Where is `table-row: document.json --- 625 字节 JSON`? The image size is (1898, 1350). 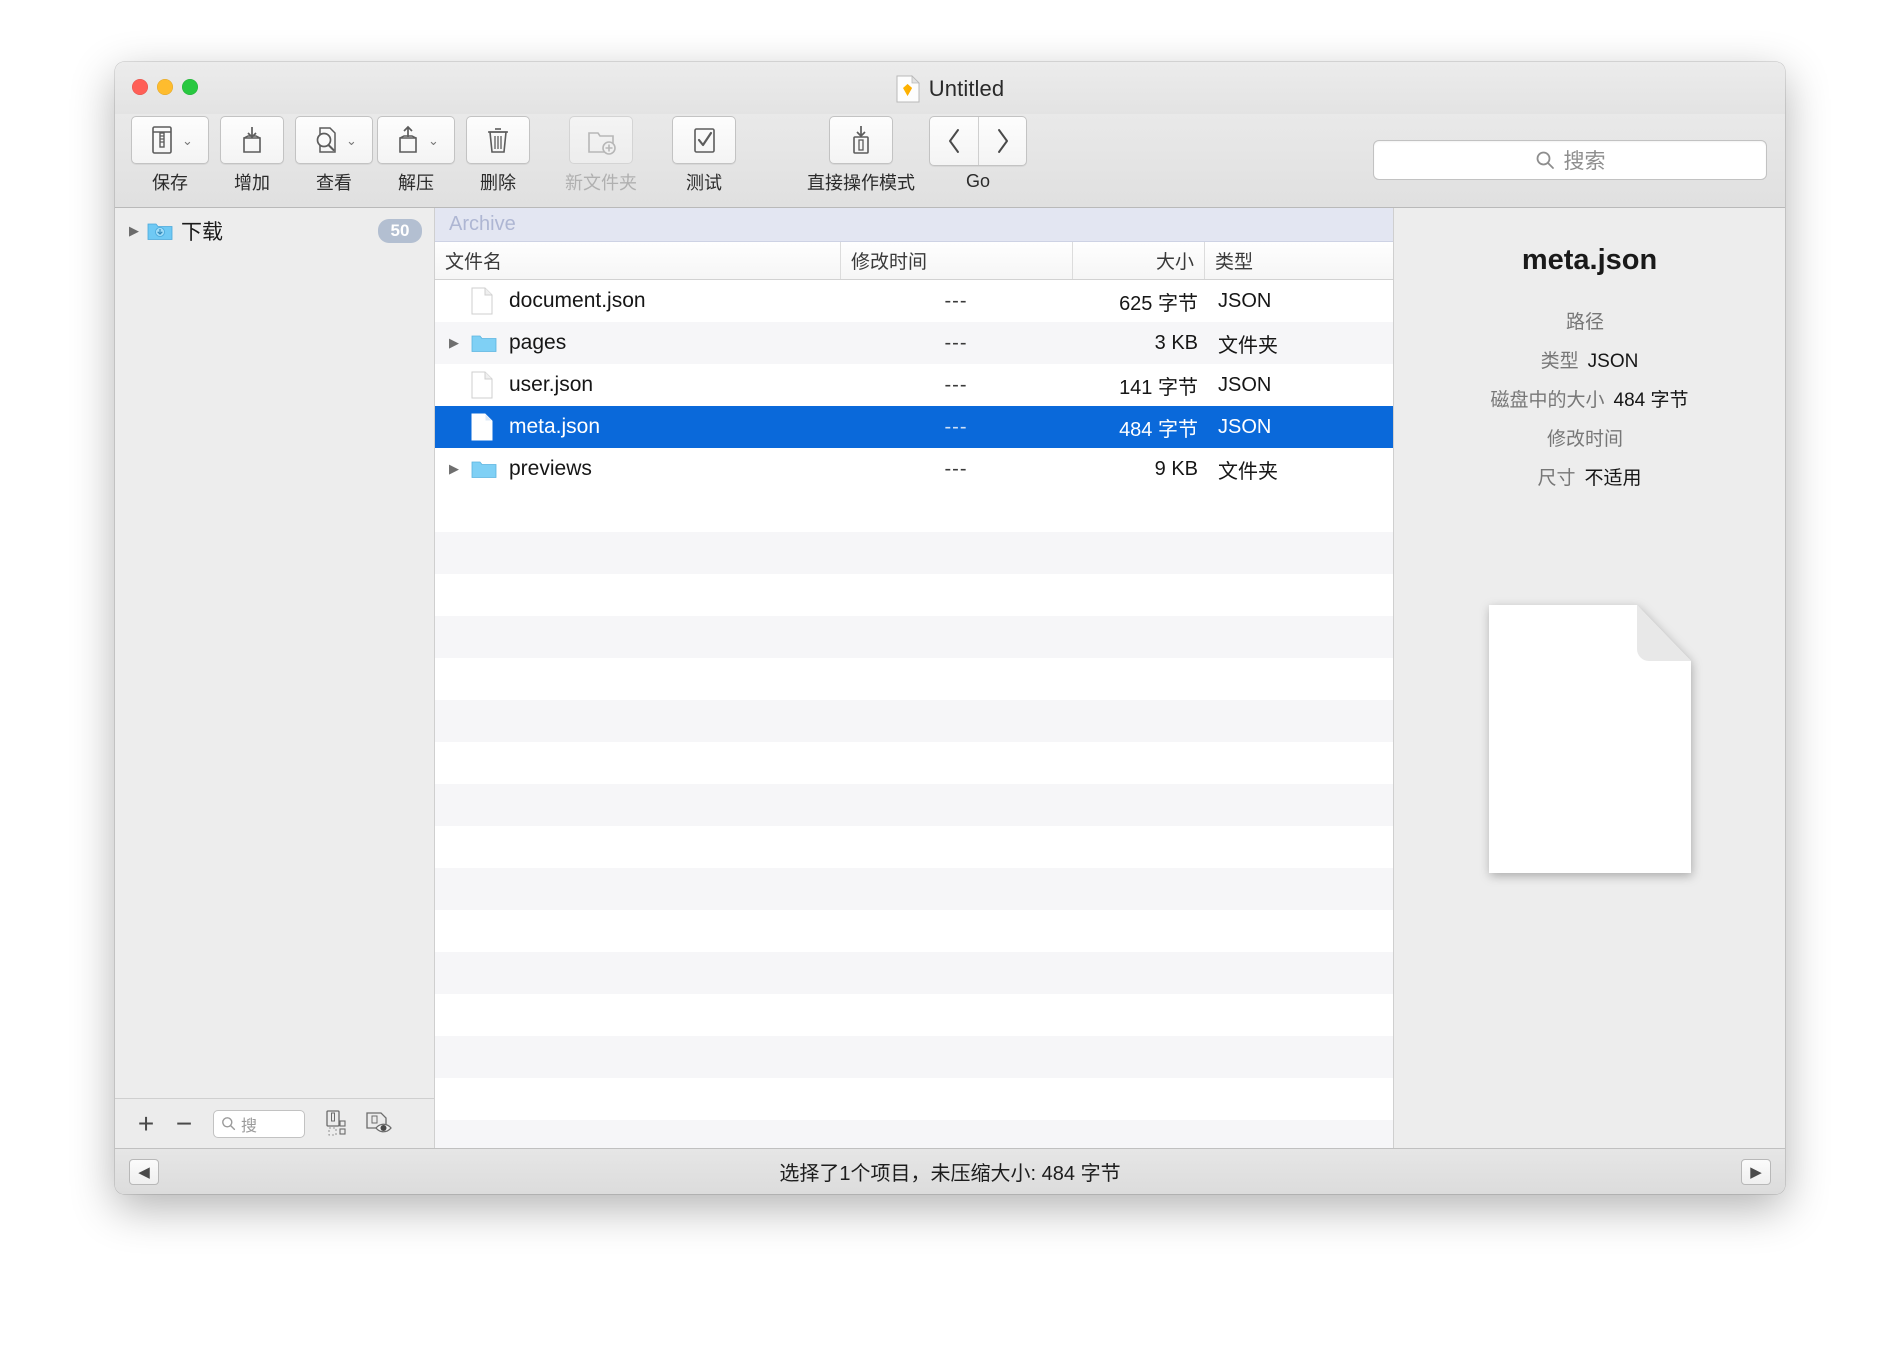 table-row: document.json --- 625 字节 JSON is located at coordinates (914, 301).